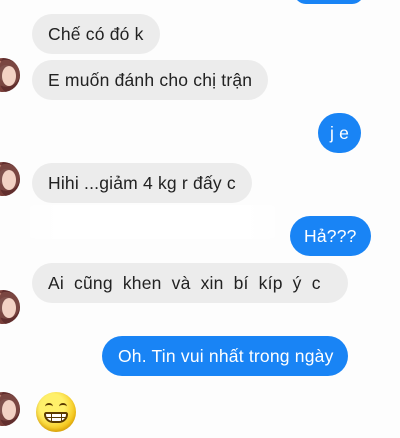  I want to click on outgoing-message-bubble: Oh. Tin vui nhất trong ngày, so click(225, 356).